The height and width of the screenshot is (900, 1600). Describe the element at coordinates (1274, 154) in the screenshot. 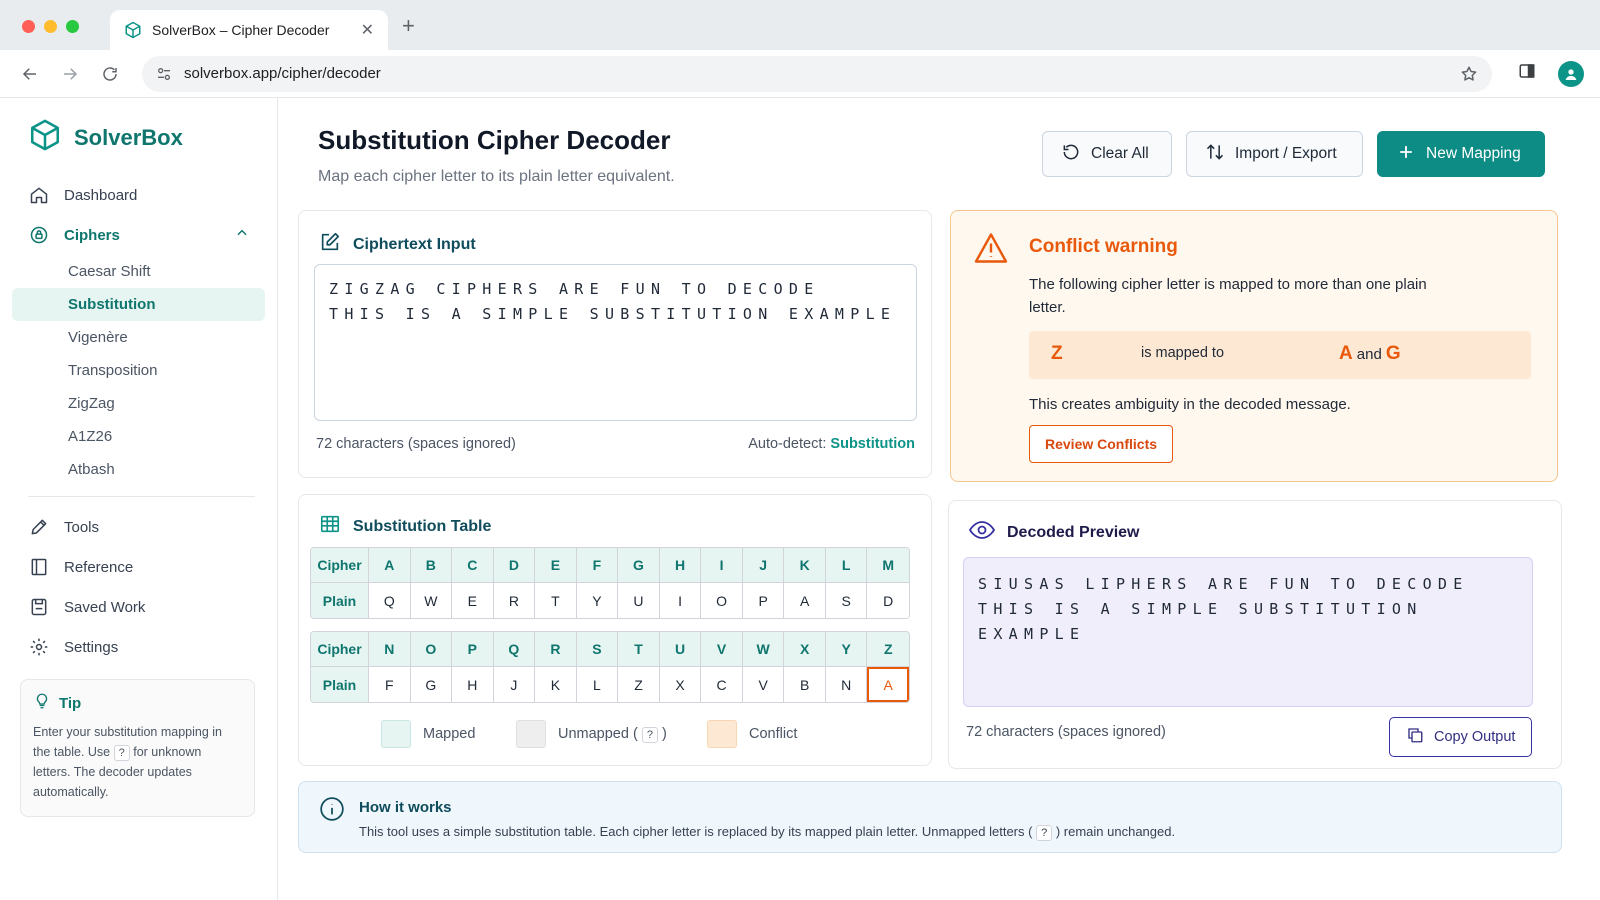

I see `import-export-button: Import / Export` at that location.